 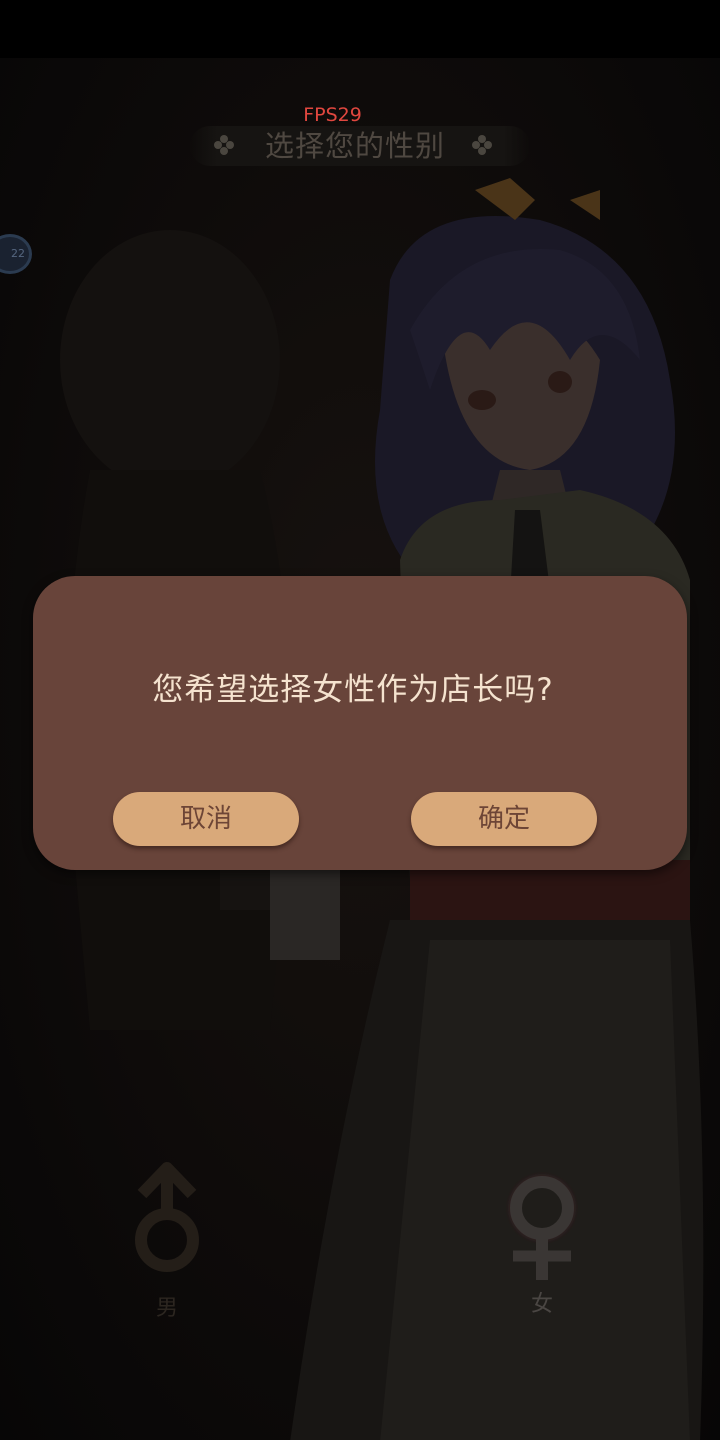 What do you see at coordinates (542, 1302) in the screenshot?
I see `female-label: 女` at bounding box center [542, 1302].